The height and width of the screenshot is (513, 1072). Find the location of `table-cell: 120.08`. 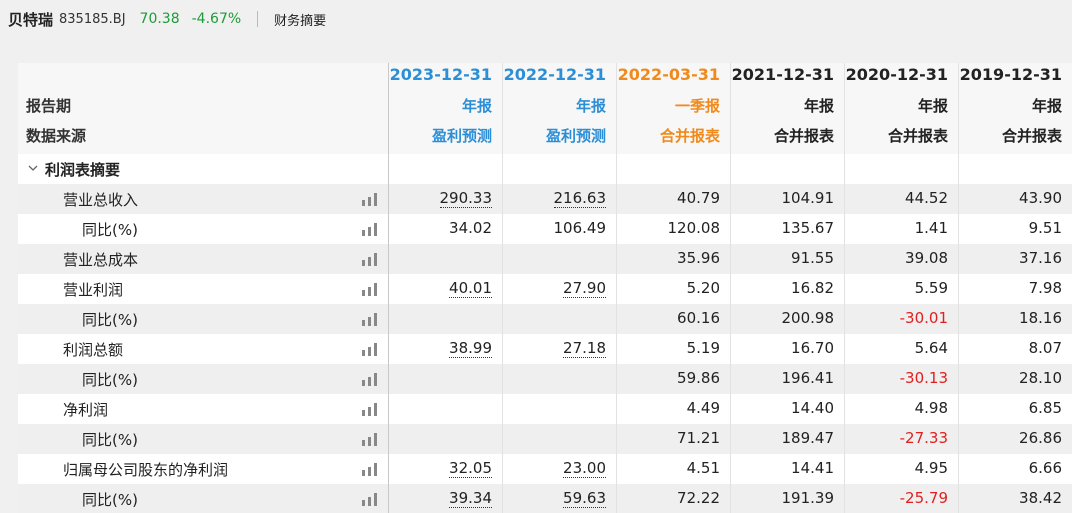

table-cell: 120.08 is located at coordinates (668, 228).